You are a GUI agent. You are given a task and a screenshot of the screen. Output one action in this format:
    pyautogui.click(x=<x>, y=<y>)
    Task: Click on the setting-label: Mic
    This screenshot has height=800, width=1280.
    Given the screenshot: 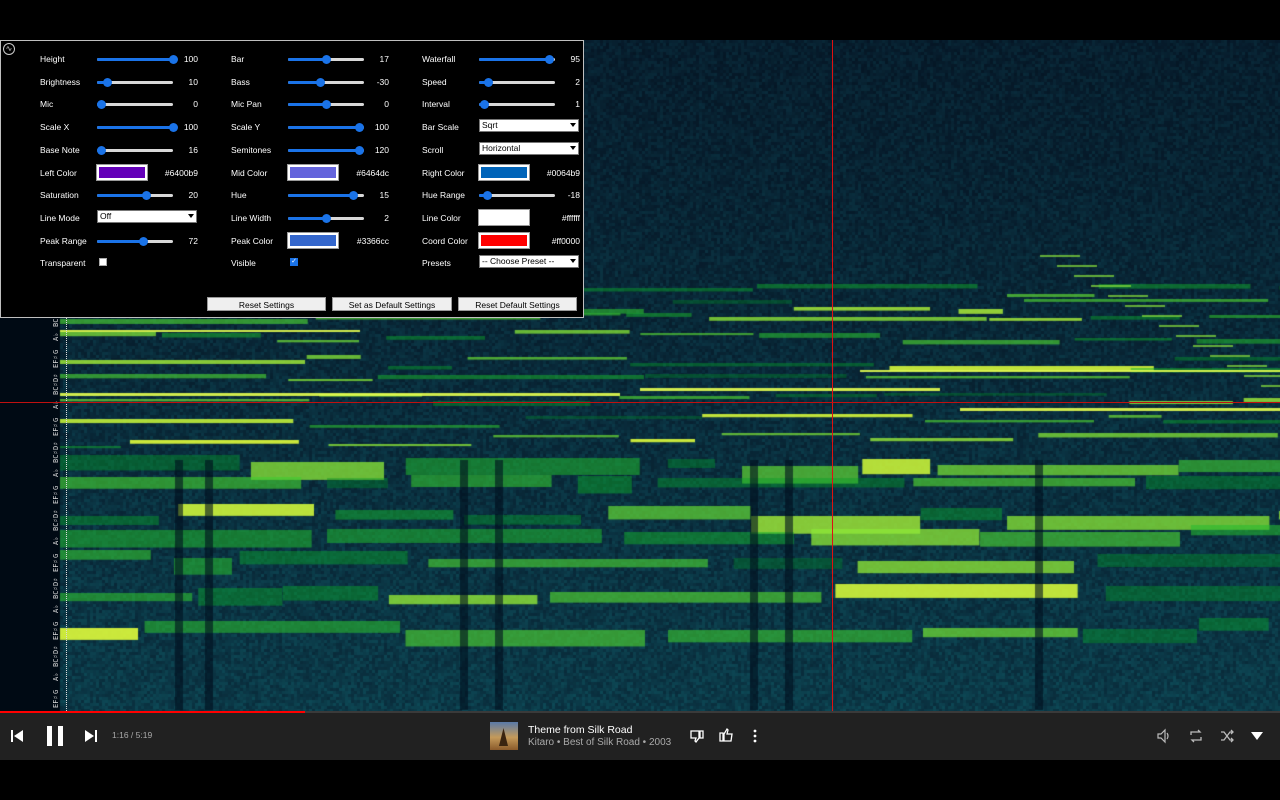 What is the action you would take?
    pyautogui.click(x=47, y=104)
    